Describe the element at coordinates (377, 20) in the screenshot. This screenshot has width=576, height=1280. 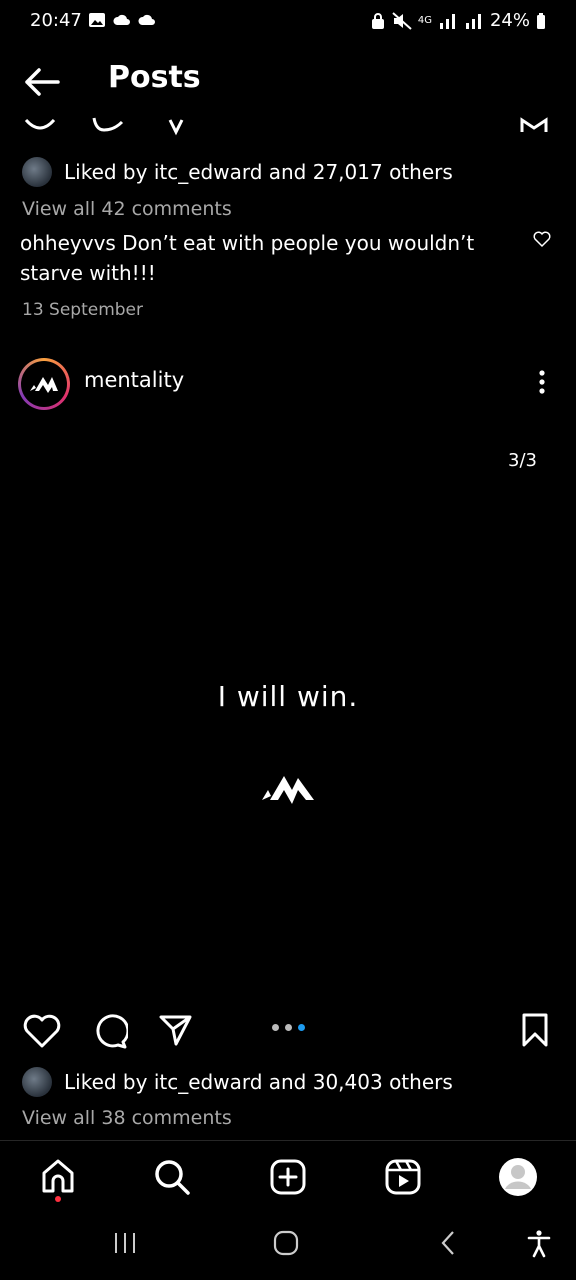
I see `lock-icon` at that location.